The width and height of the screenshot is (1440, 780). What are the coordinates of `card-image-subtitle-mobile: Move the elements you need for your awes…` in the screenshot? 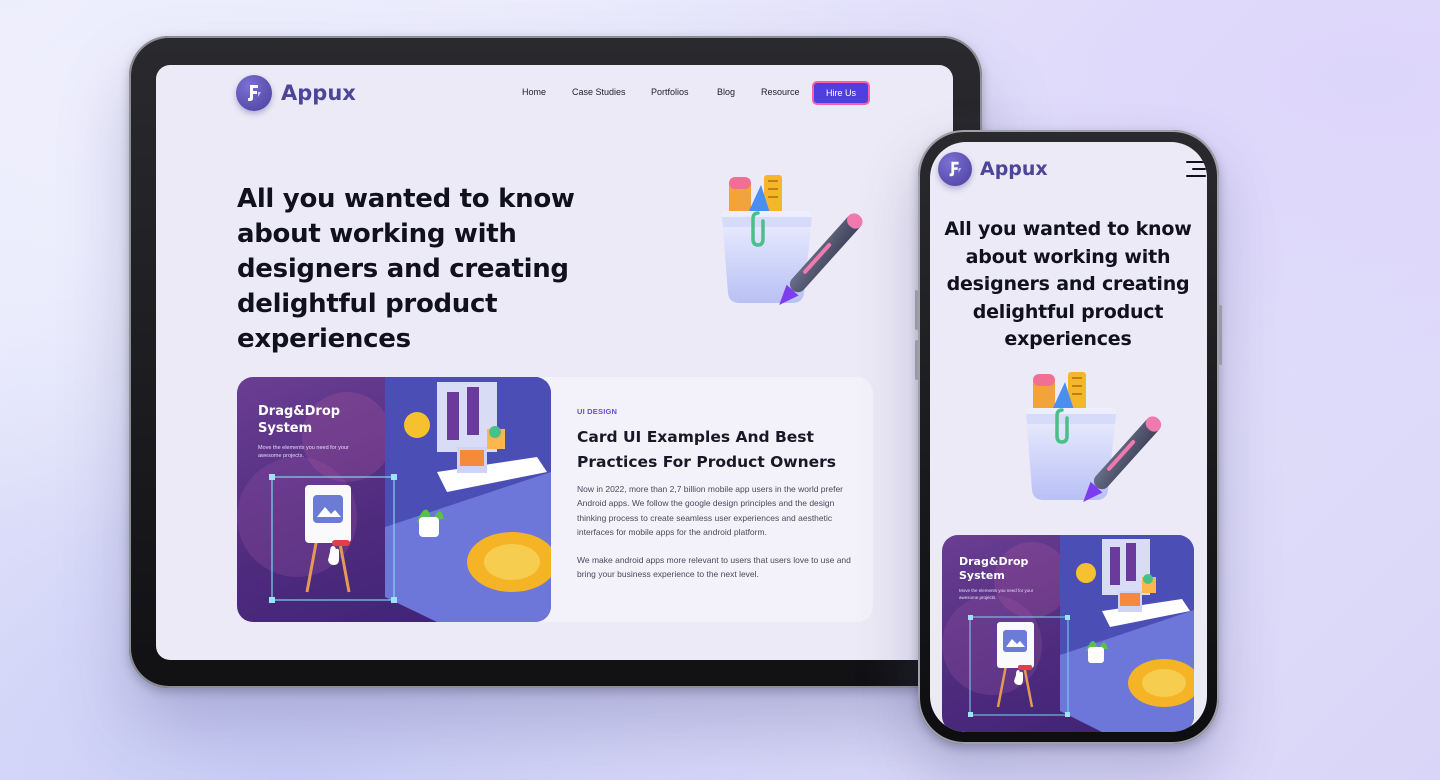 It's located at (996, 594).